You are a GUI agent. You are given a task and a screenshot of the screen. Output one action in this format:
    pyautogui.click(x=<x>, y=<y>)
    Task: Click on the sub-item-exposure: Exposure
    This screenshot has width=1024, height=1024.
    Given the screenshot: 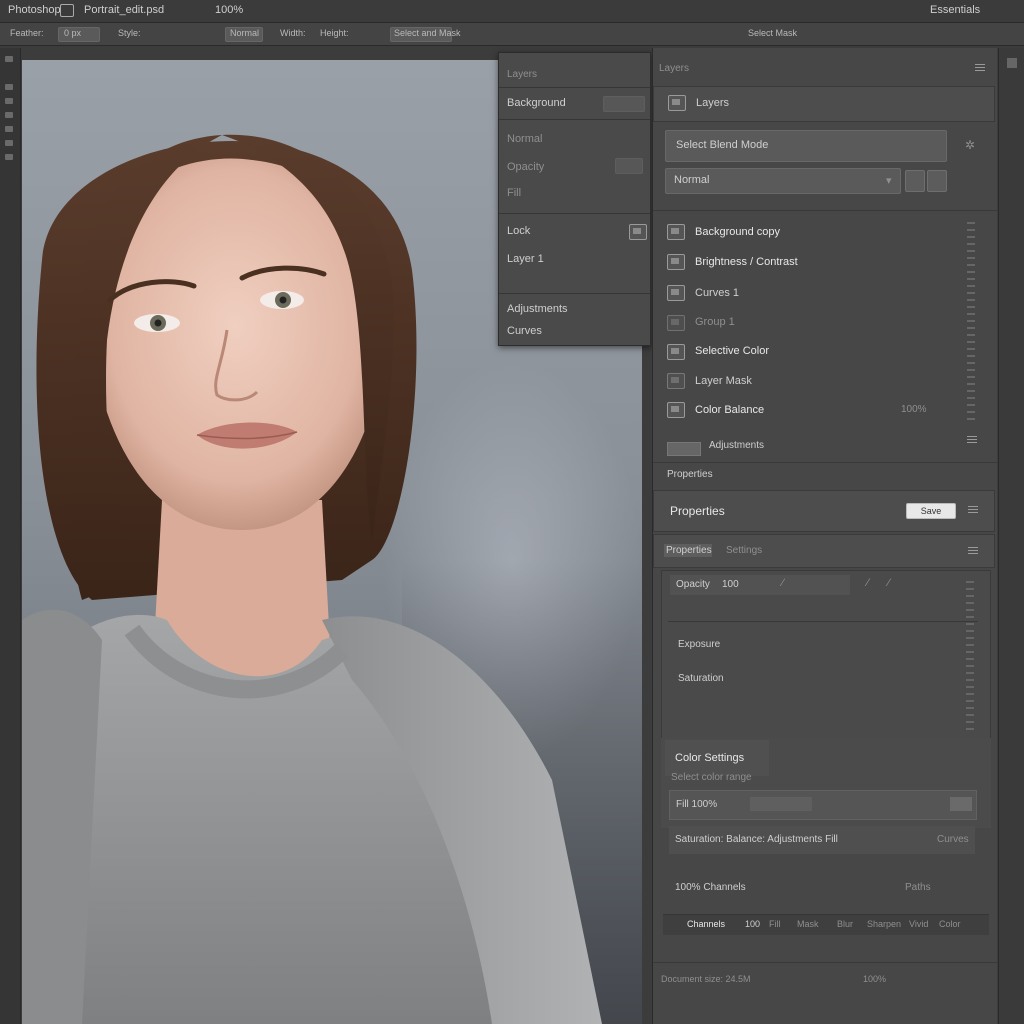 What is the action you would take?
    pyautogui.click(x=699, y=644)
    